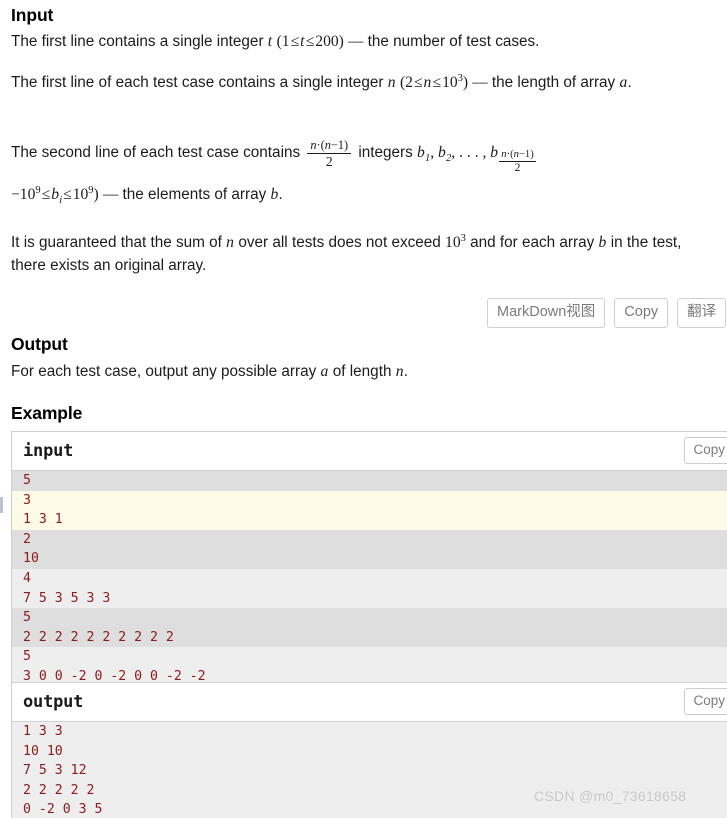 Image resolution: width=727 pixels, height=818 pixels. What do you see at coordinates (67, 194) in the screenshot?
I see `p3l2-le-2: ≤` at bounding box center [67, 194].